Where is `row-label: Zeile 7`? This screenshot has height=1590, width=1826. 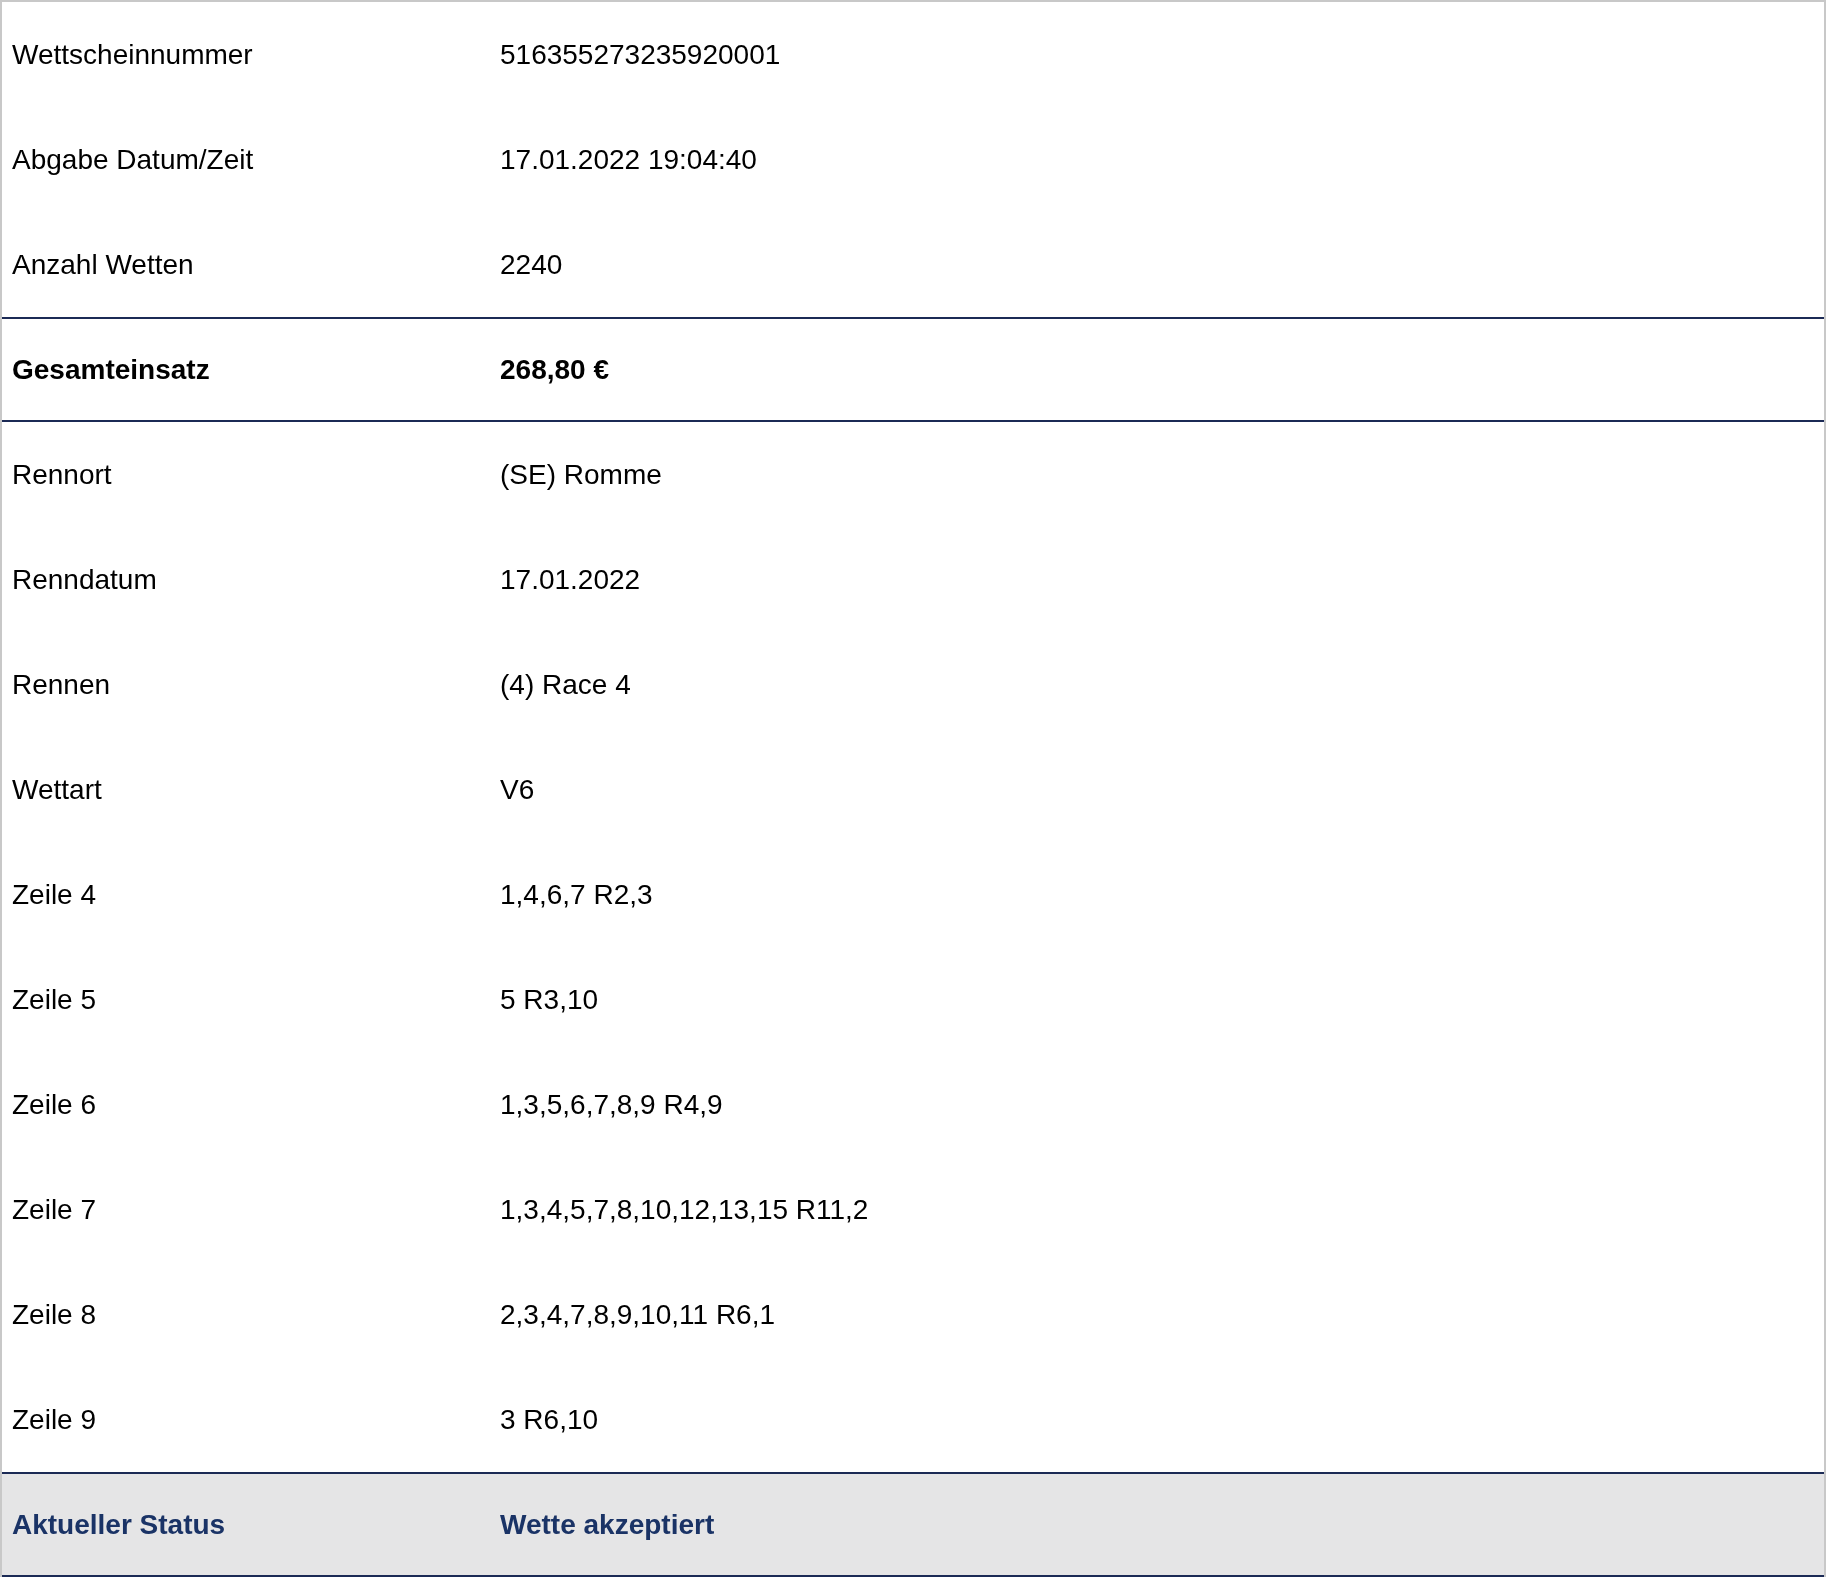 row-label: Zeile 7 is located at coordinates (54, 1209).